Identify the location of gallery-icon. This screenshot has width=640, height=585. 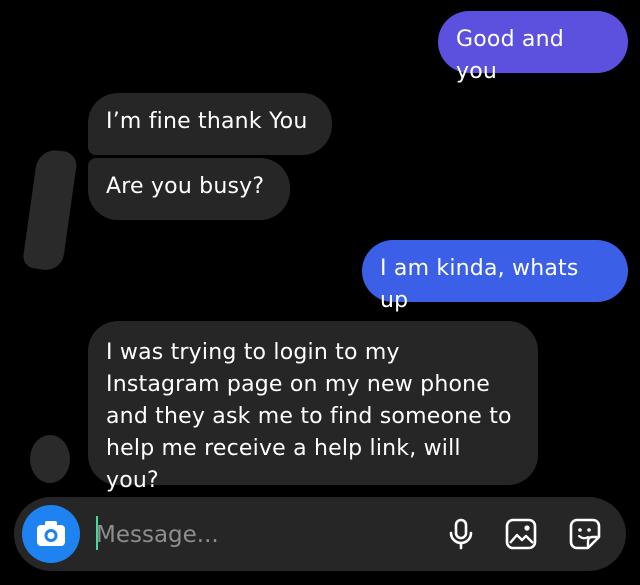
(521, 534).